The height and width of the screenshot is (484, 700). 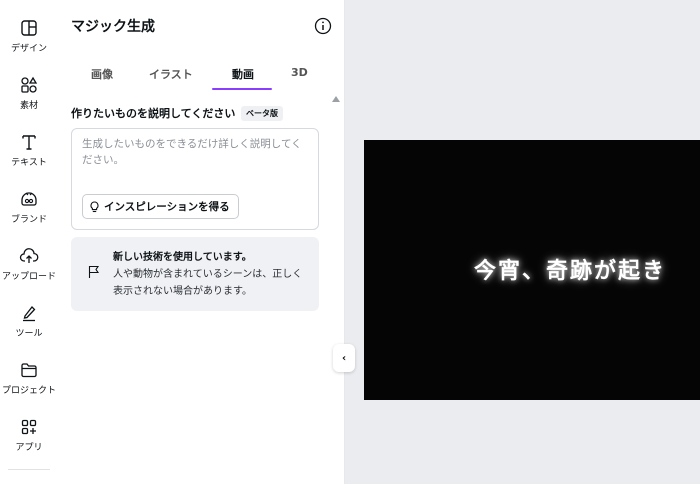 I want to click on collapse-panel-button: ‹, so click(x=344, y=358).